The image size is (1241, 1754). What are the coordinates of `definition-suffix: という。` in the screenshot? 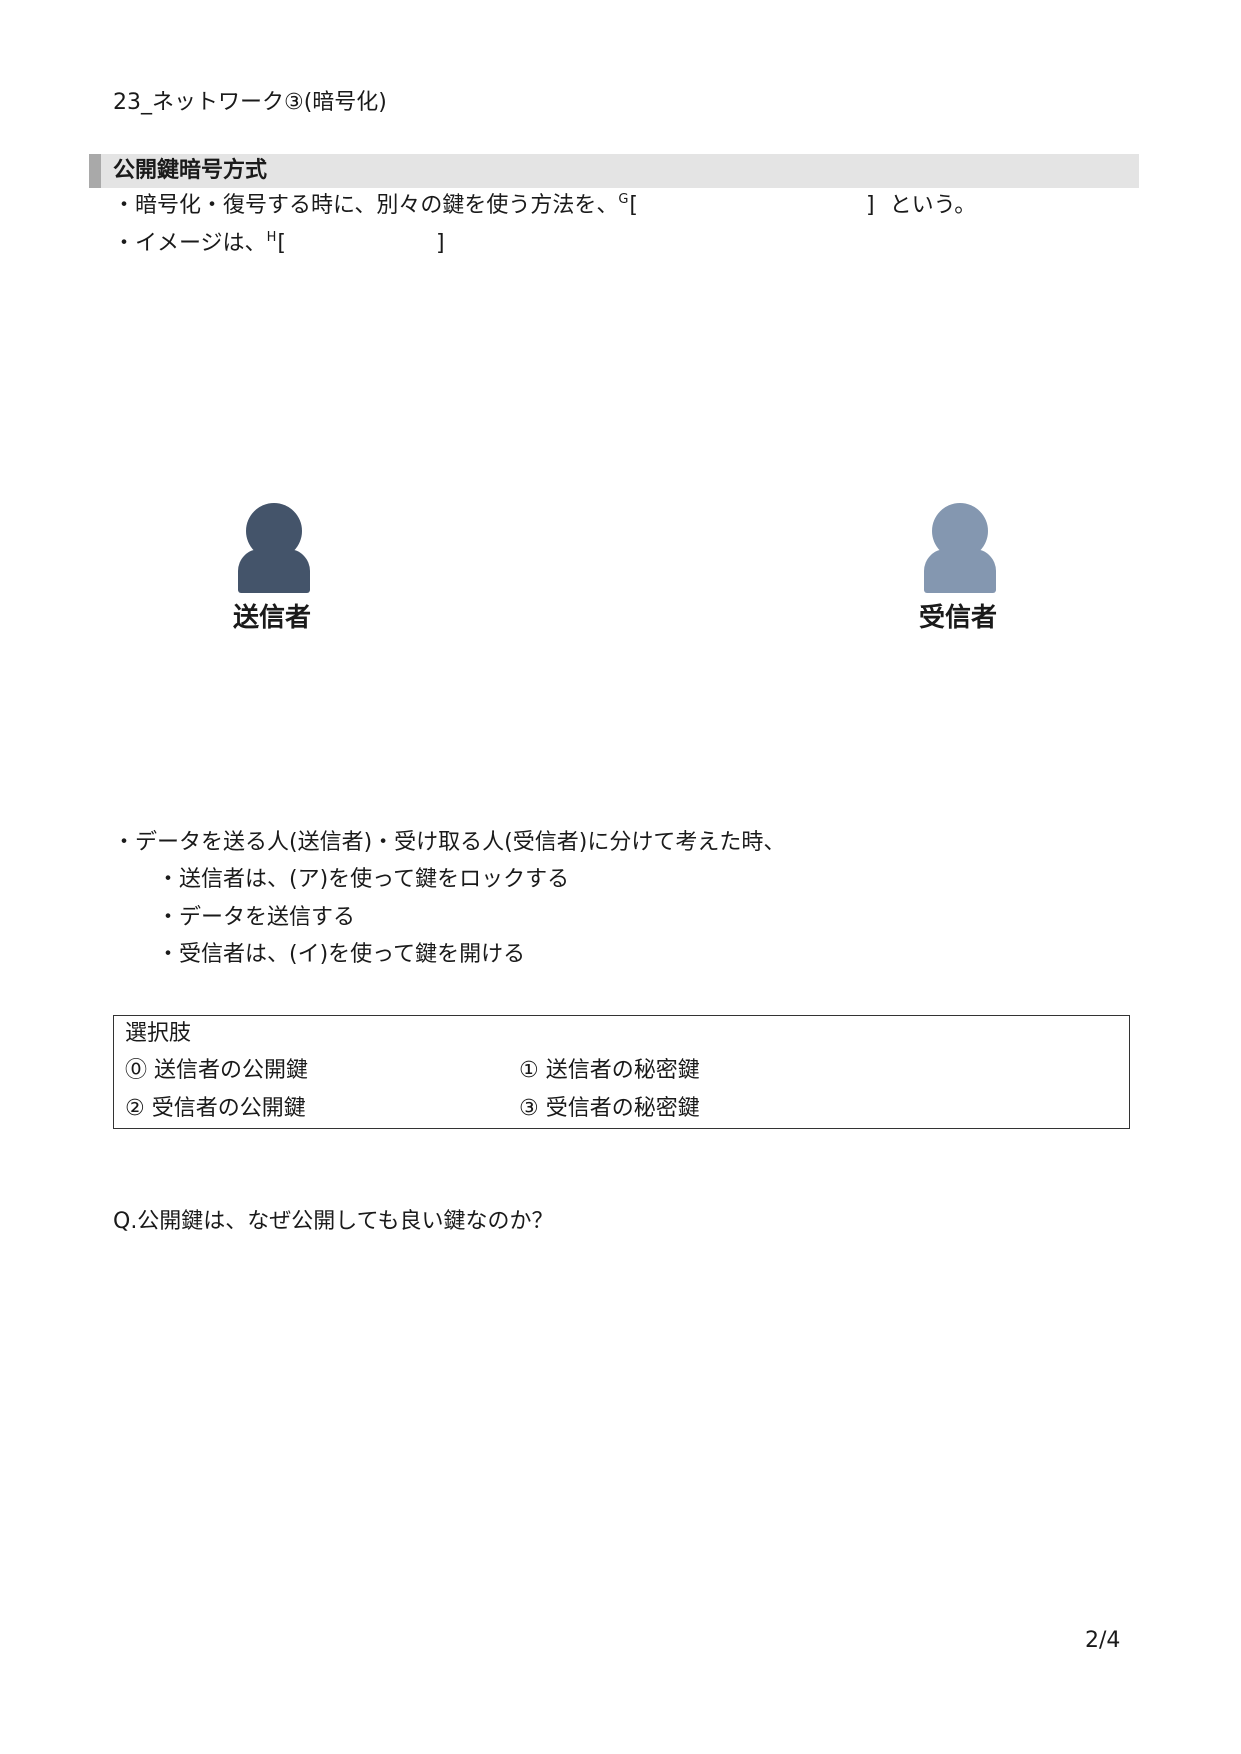 It's located at (933, 205).